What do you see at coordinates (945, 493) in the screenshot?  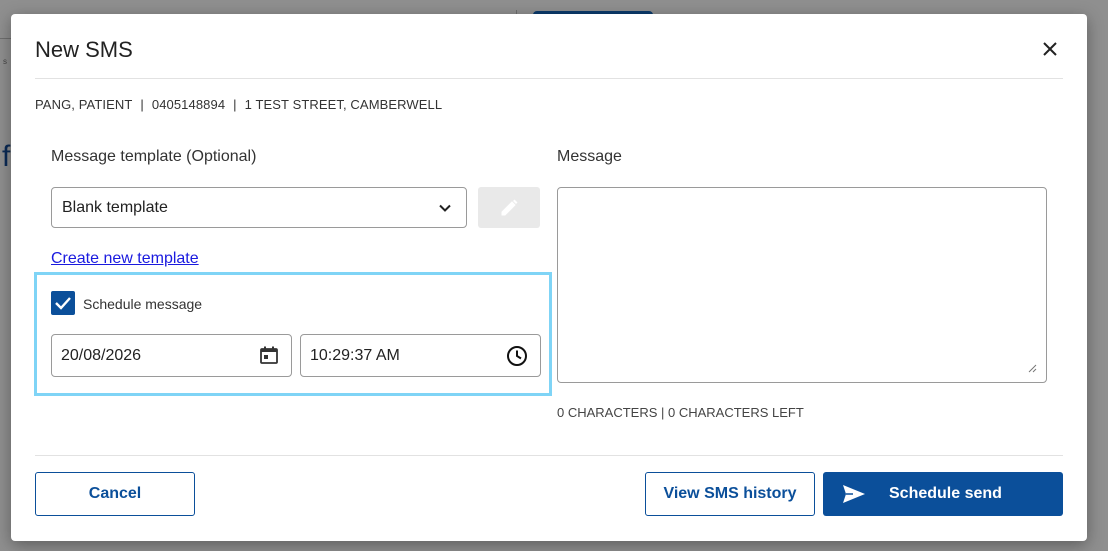 I see `schedule-send-label: Schedule send` at bounding box center [945, 493].